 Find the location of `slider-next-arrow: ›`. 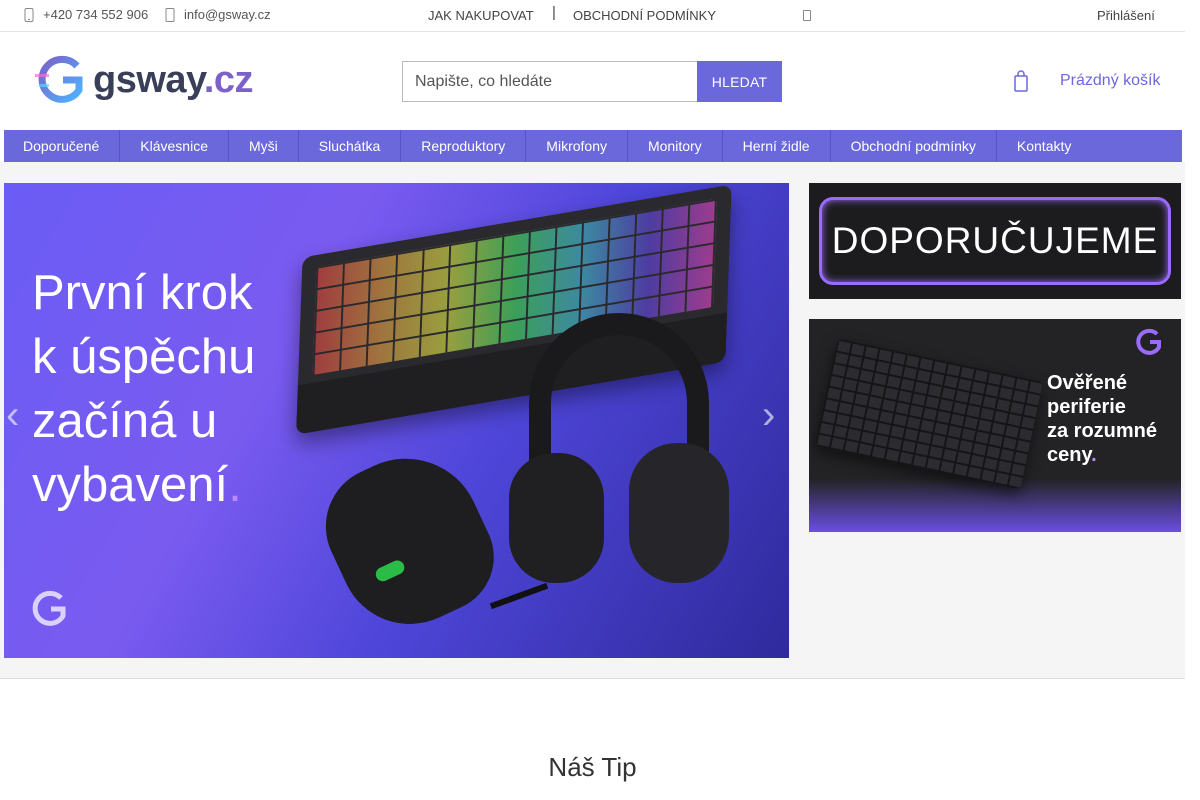

slider-next-arrow: › is located at coordinates (775, 418).